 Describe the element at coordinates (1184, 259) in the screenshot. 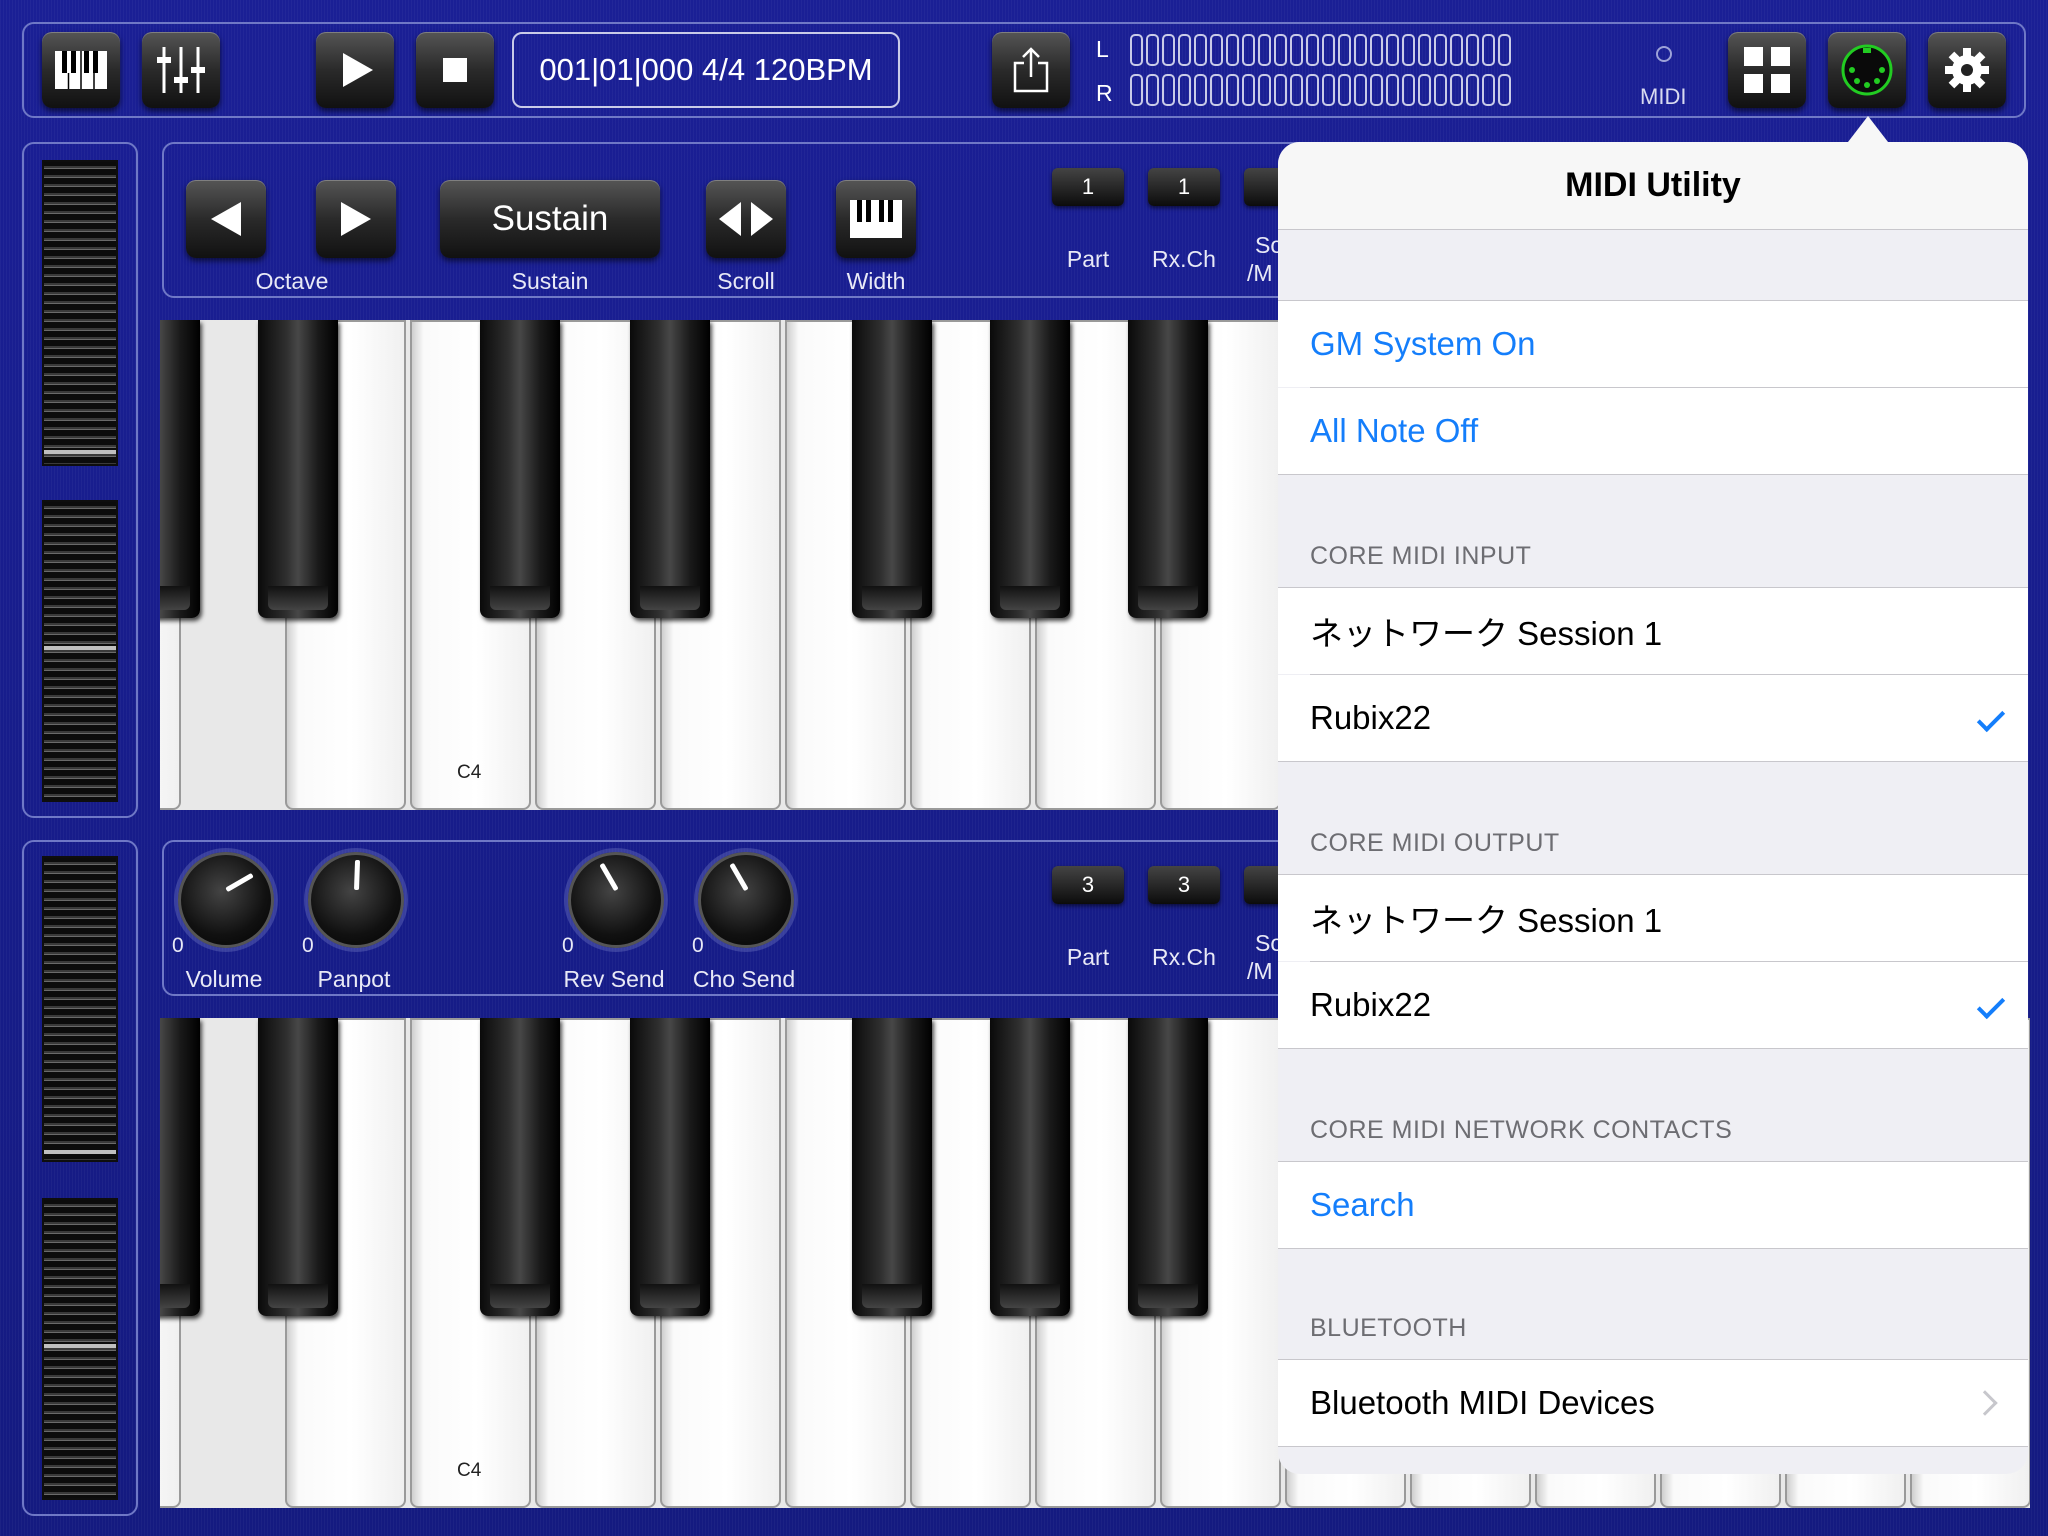

I see `upper-rxch-label: Rx.Ch` at that location.